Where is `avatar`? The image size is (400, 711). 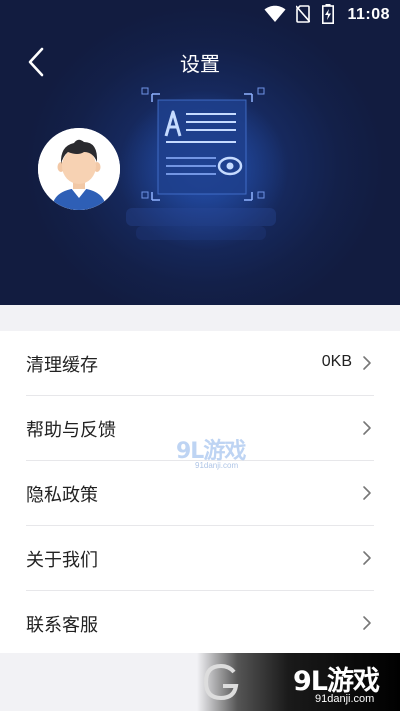 avatar is located at coordinates (79, 169).